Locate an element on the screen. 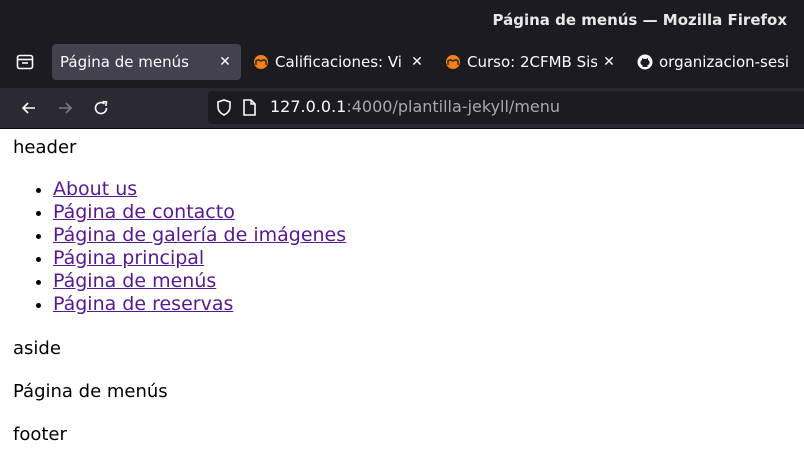 The height and width of the screenshot is (473, 804). footer-text: footer is located at coordinates (40, 434).